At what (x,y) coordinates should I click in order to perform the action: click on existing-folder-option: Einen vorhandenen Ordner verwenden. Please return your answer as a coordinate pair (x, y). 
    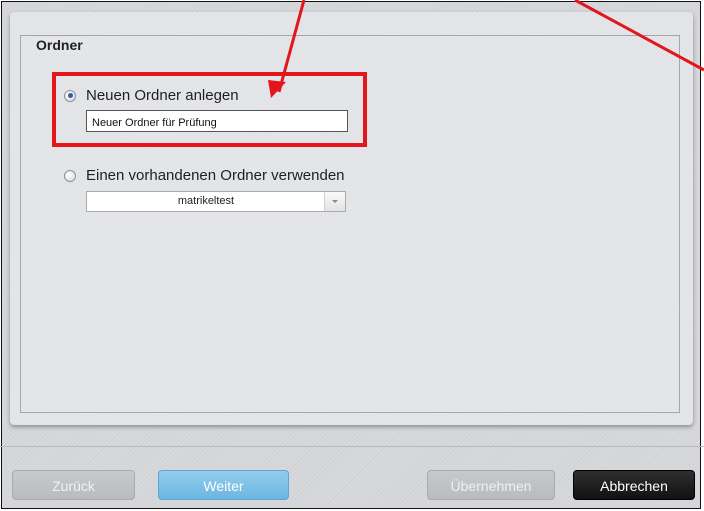
    Looking at the image, I should click on (204, 175).